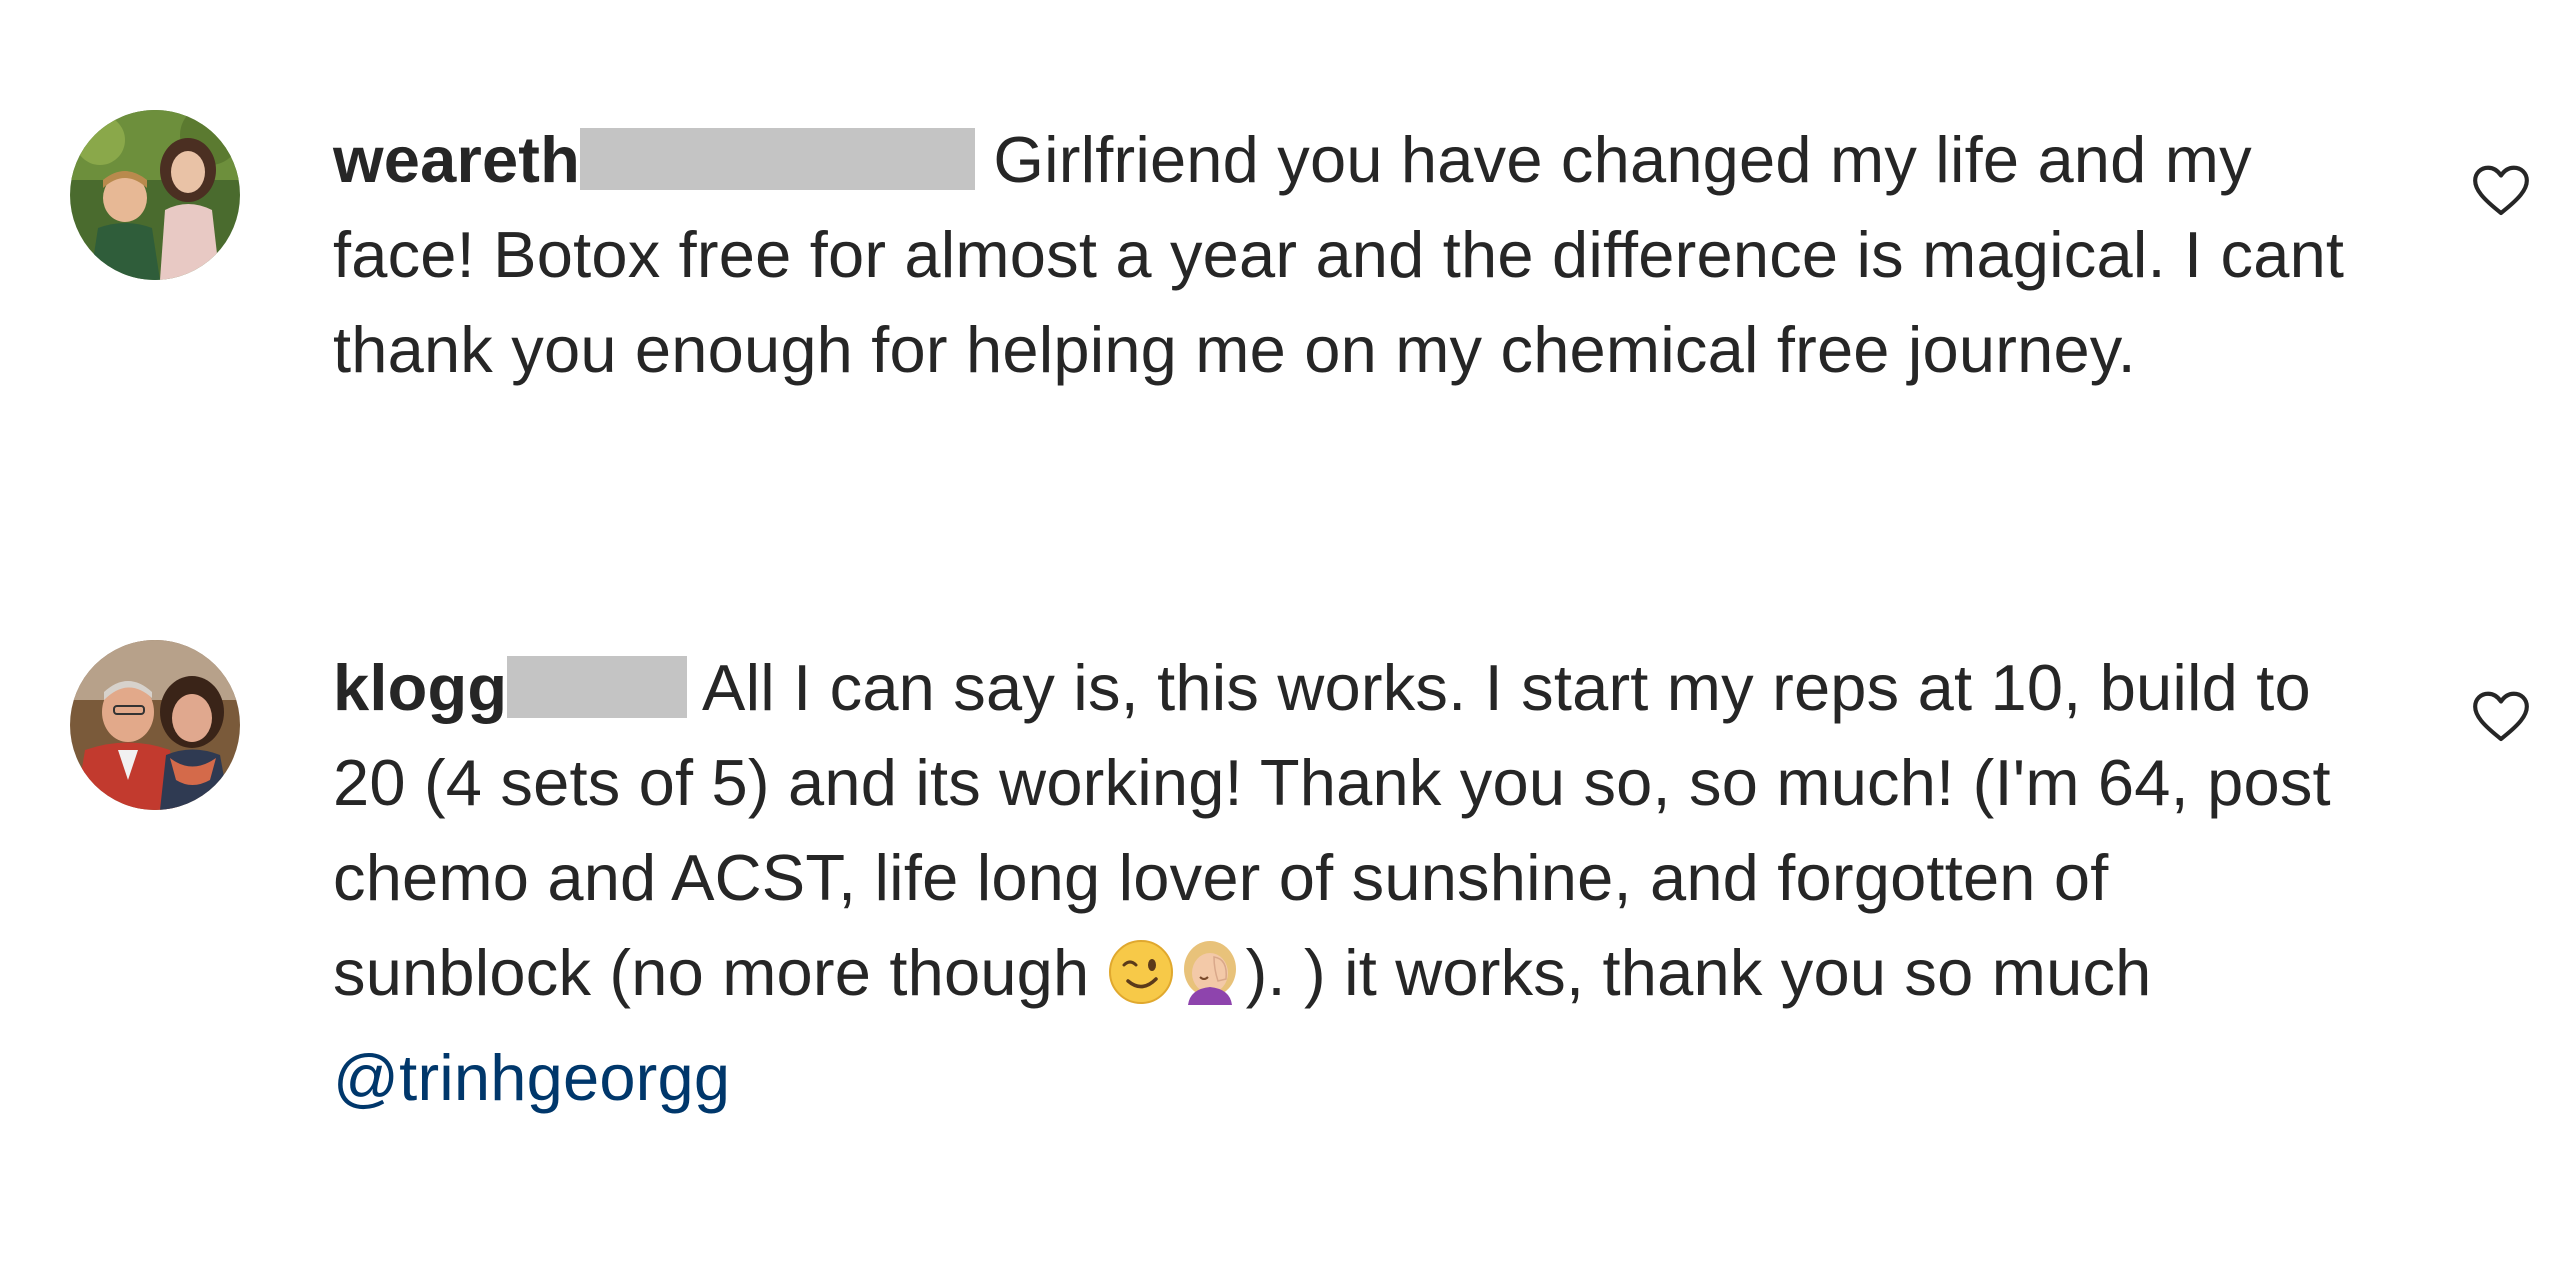 The image size is (2560, 1280). What do you see at coordinates (1698, 972) in the screenshot?
I see `comment-body-continued: ). ) it works, thank you so much` at bounding box center [1698, 972].